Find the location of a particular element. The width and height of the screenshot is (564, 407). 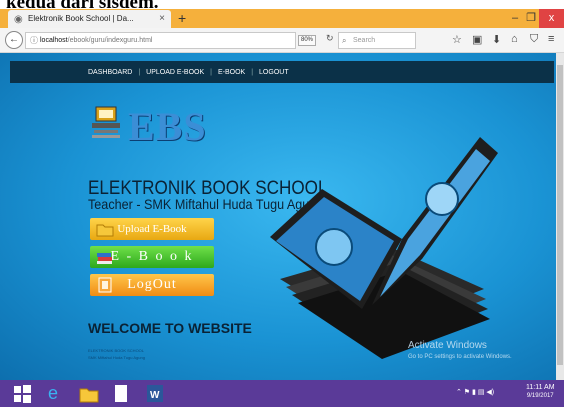

browser-tab: ◉ Elektronik Book School | Da... × is located at coordinates (89, 19).